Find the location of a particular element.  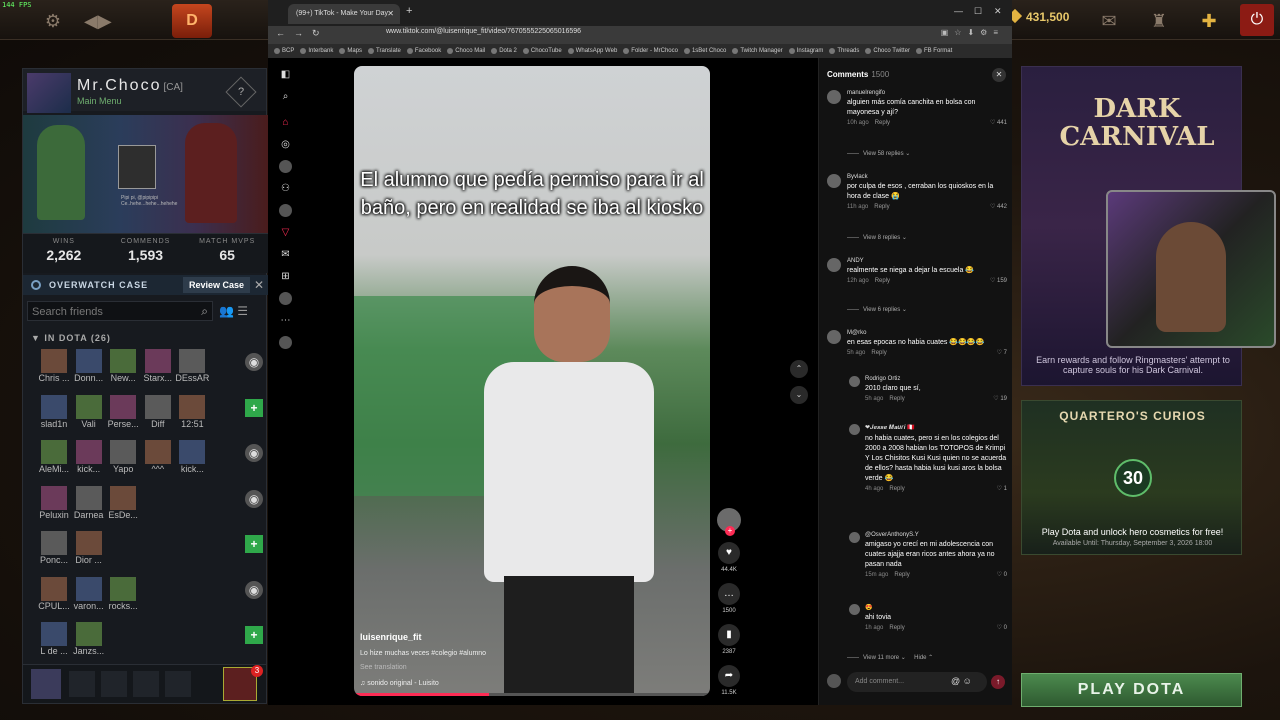

hide-replies-button: Hide is located at coordinates (920, 658).